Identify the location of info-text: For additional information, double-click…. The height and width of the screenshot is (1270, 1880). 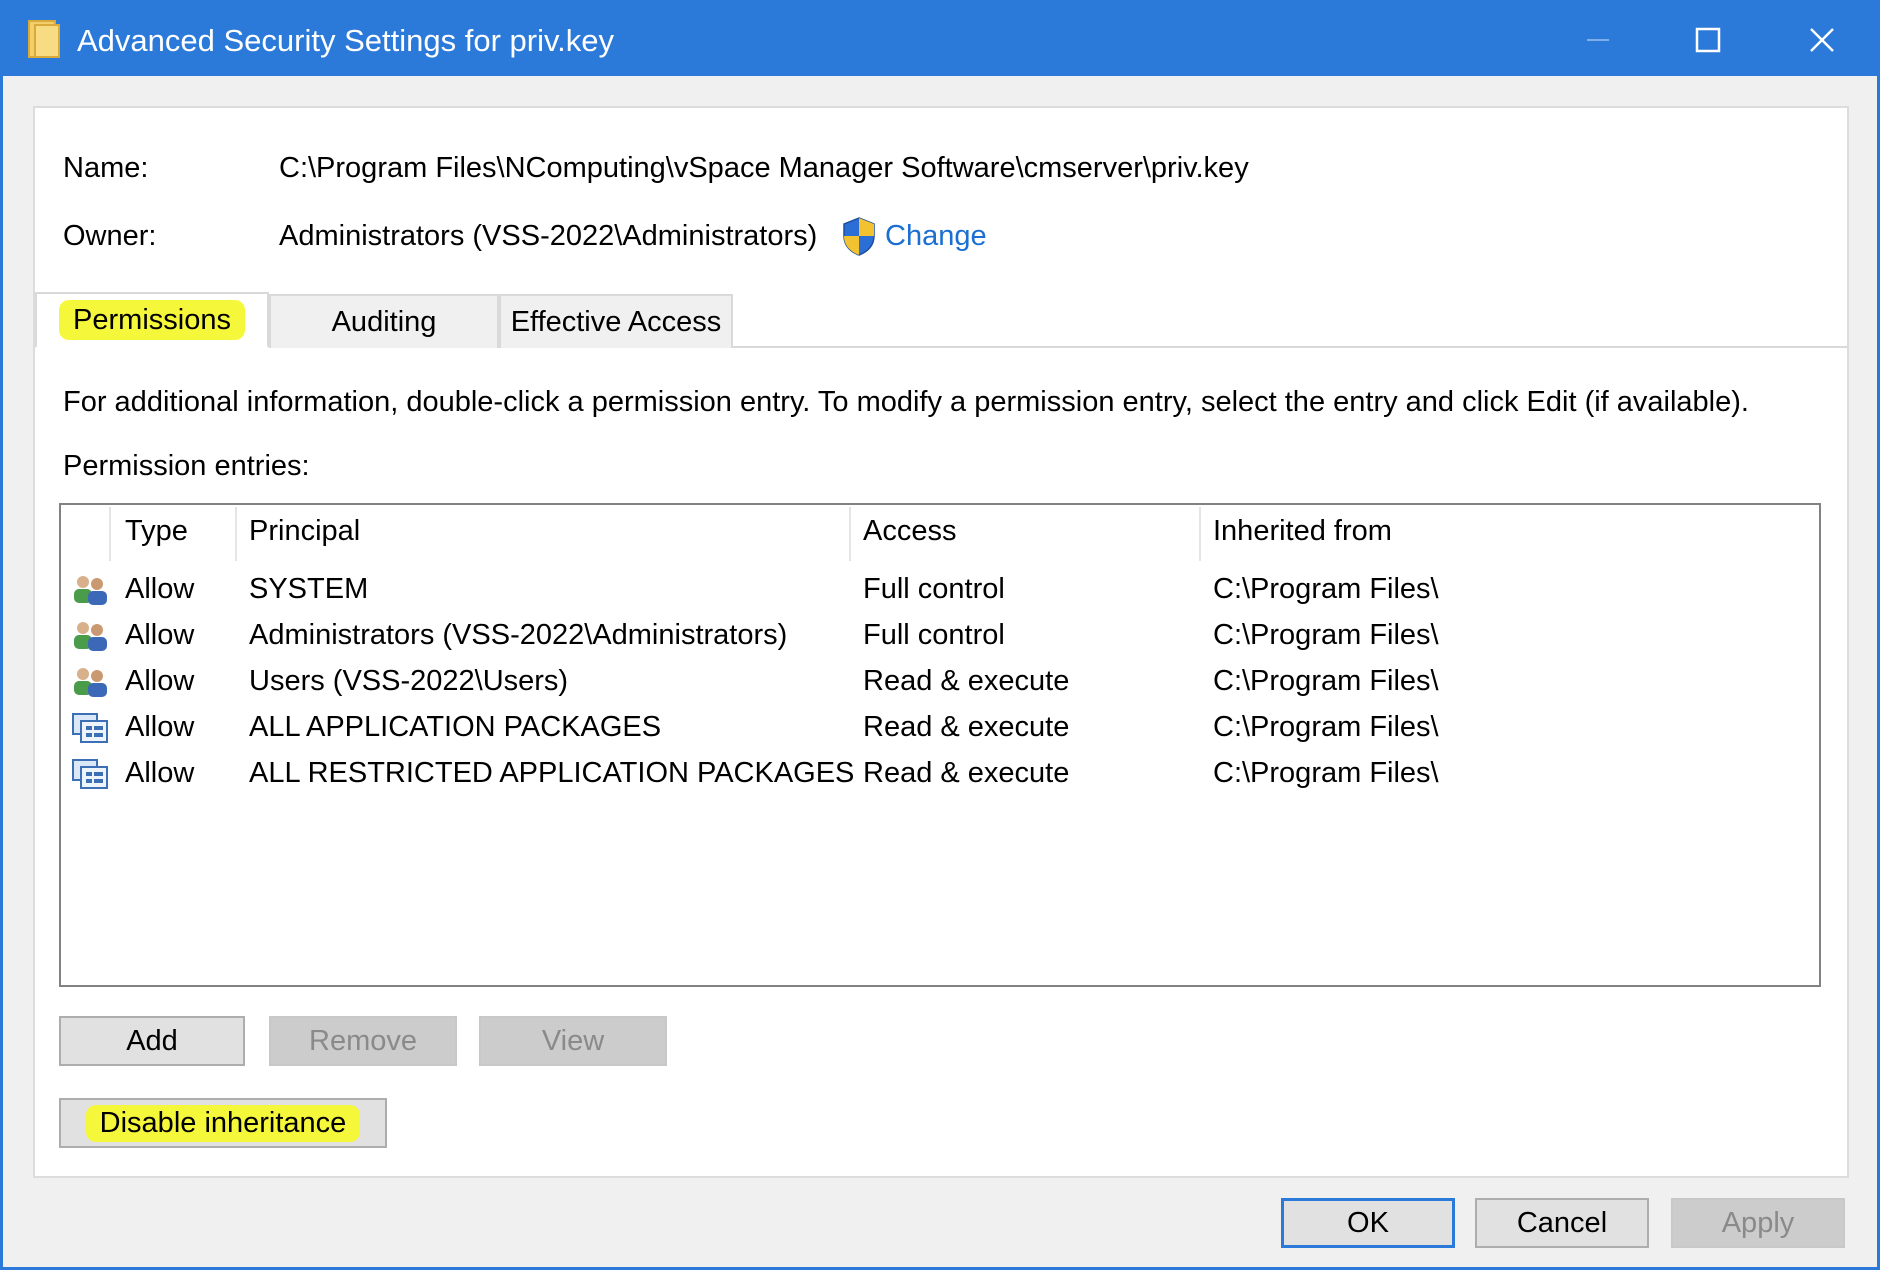
(906, 402).